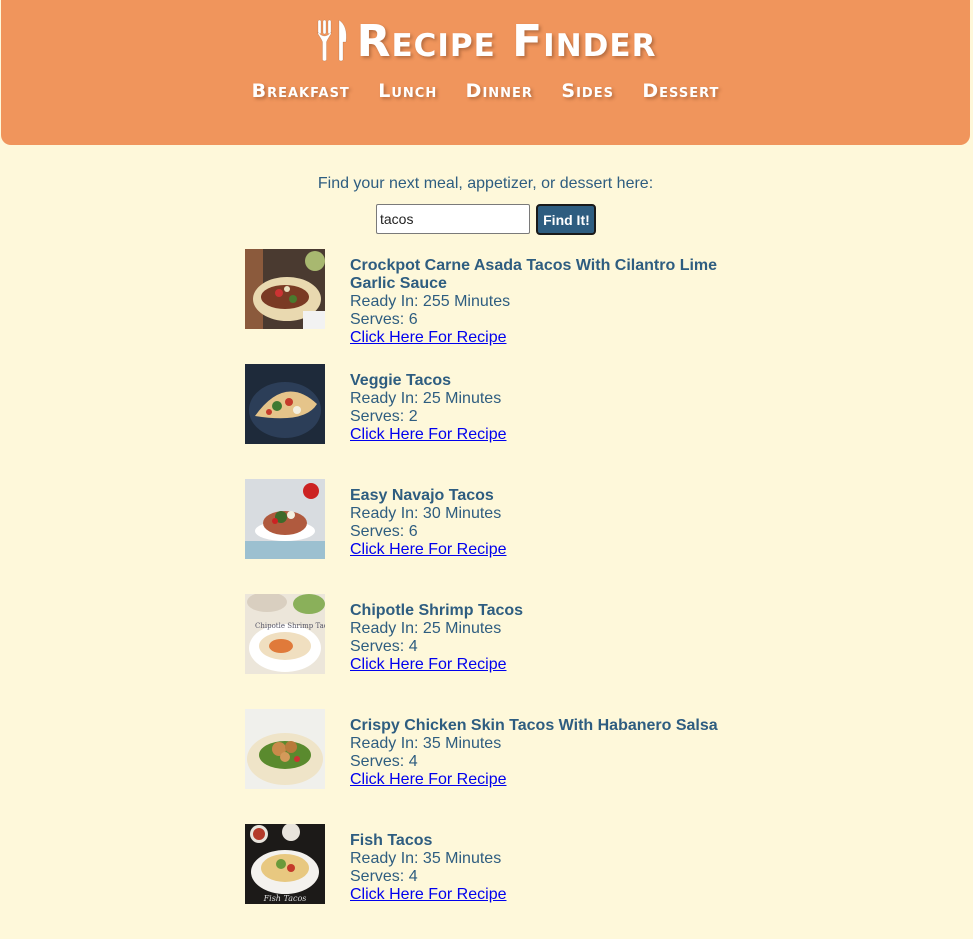  I want to click on svg-text: Chipotle Shrimp Tacos, so click(290, 626).